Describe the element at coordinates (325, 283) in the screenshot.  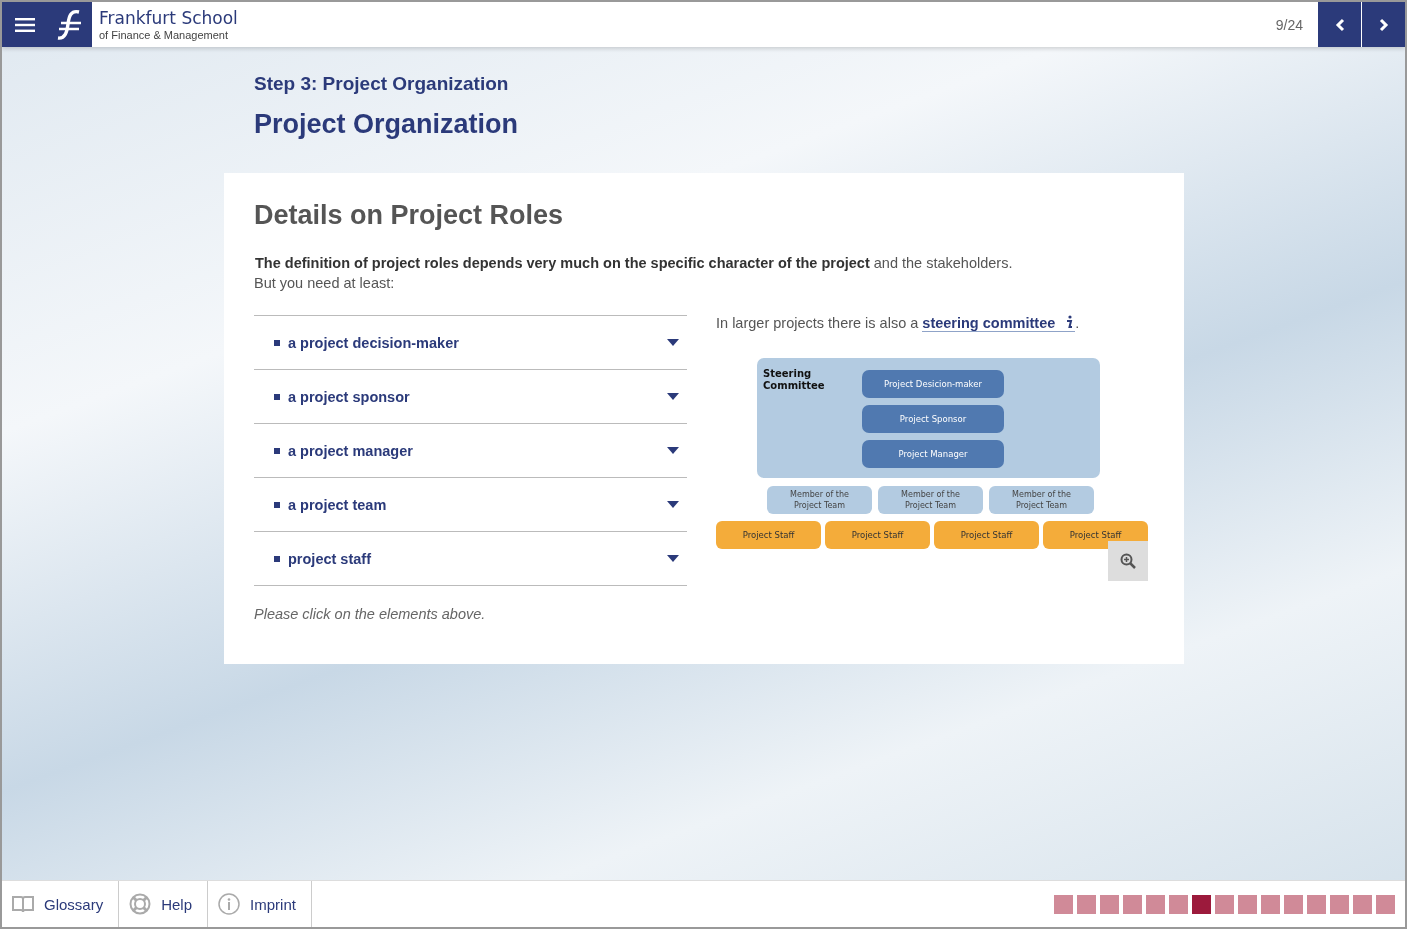
I see `intro-text: But you need at least:` at that location.